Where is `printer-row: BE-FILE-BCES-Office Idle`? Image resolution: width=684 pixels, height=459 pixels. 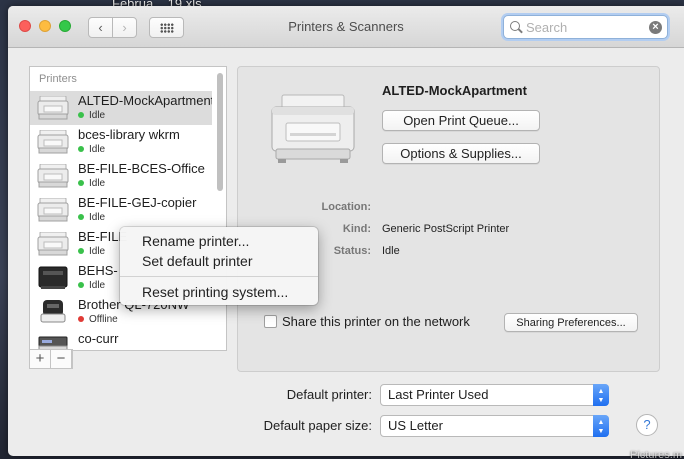
printer-row: BE-FILE-BCES-Office Idle is located at coordinates (121, 176).